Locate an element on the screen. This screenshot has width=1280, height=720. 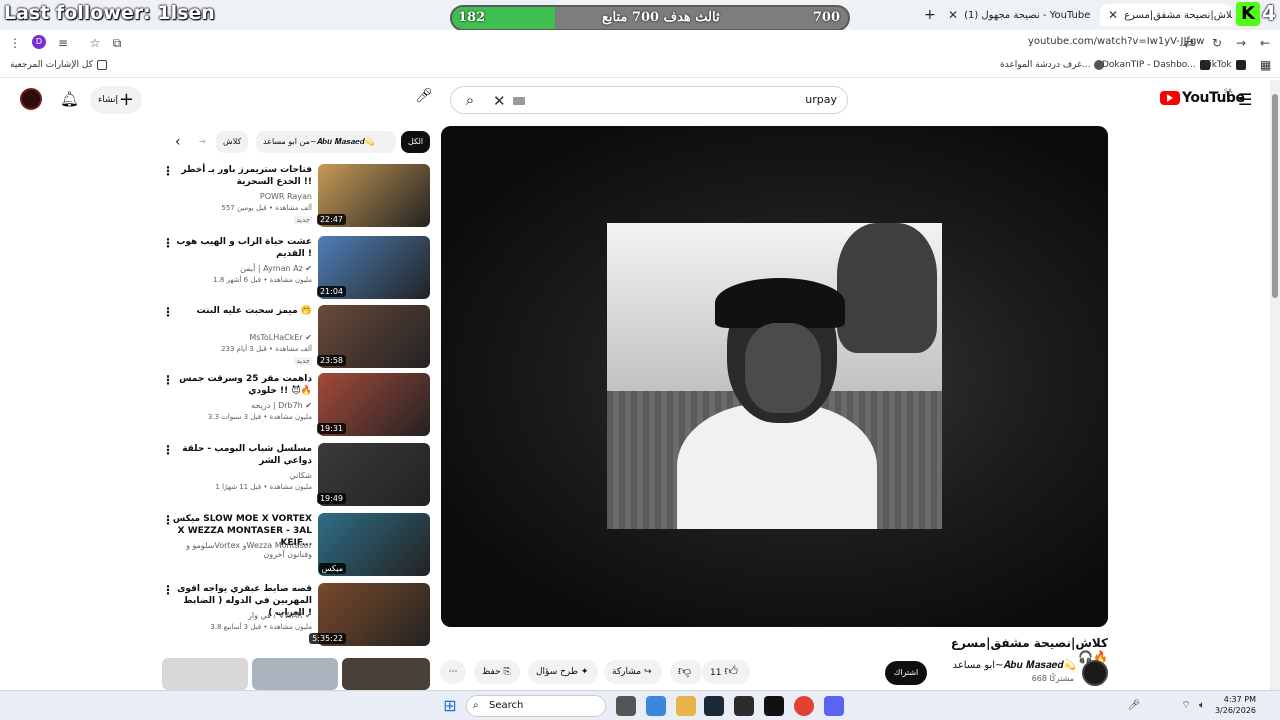
clear-search-icon: ✕ is located at coordinates (499, 101).